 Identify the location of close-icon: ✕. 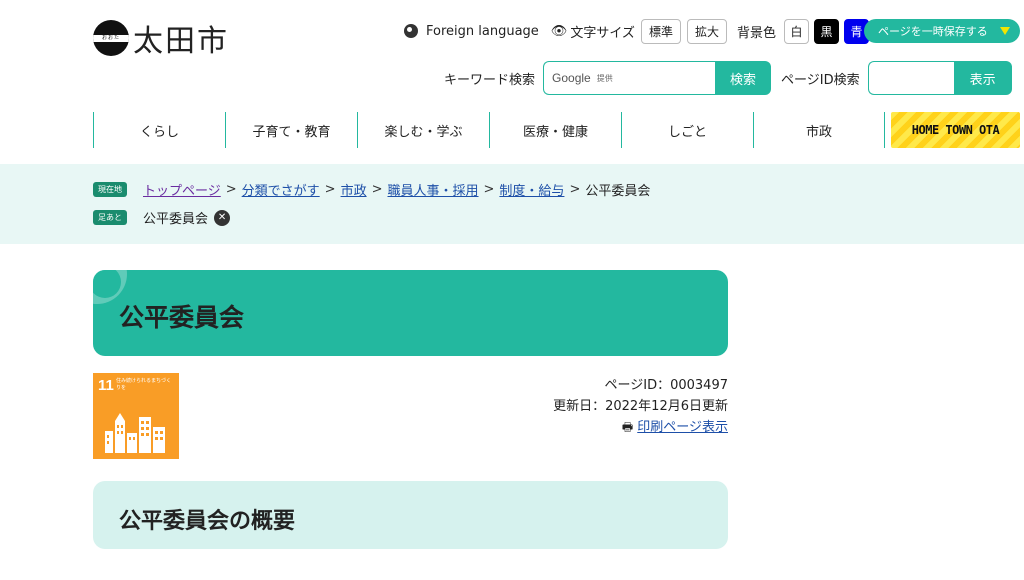
(222, 217).